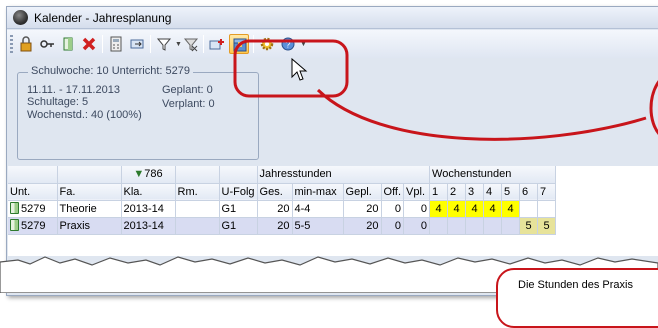 The height and width of the screenshot is (328, 658). I want to click on highlight-ring, so click(291, 68).